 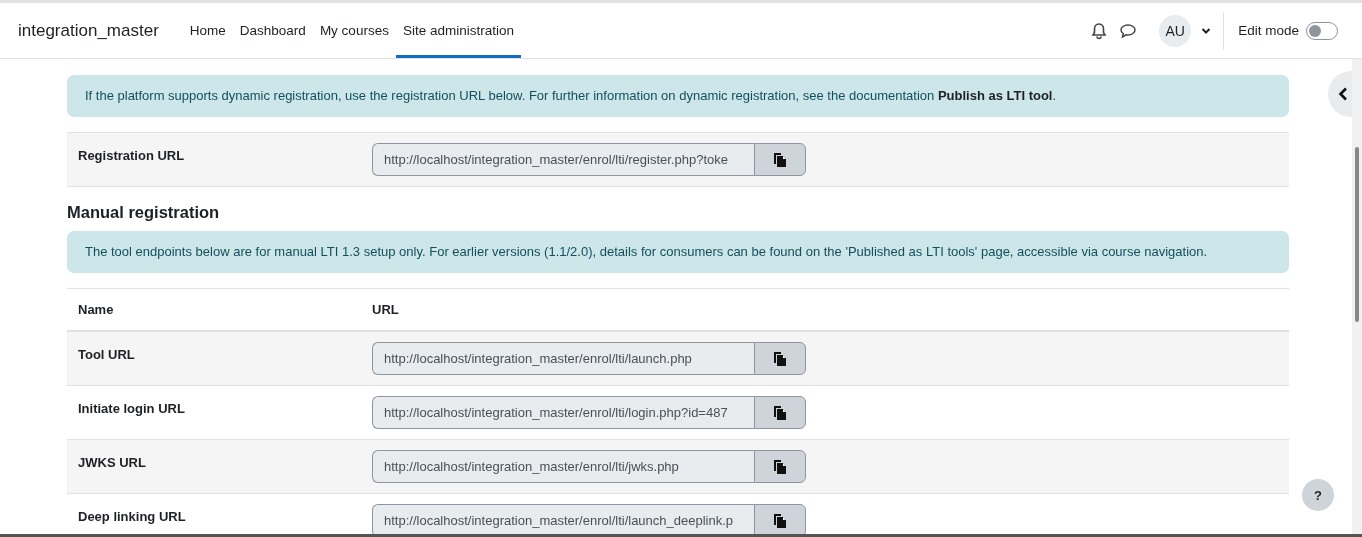 I want to click on info-notice: If the platform supports dynamic registration, use the registration URL below. For further information on dynamic registration, see the documentation Publish as LTI tool., so click(x=678, y=96).